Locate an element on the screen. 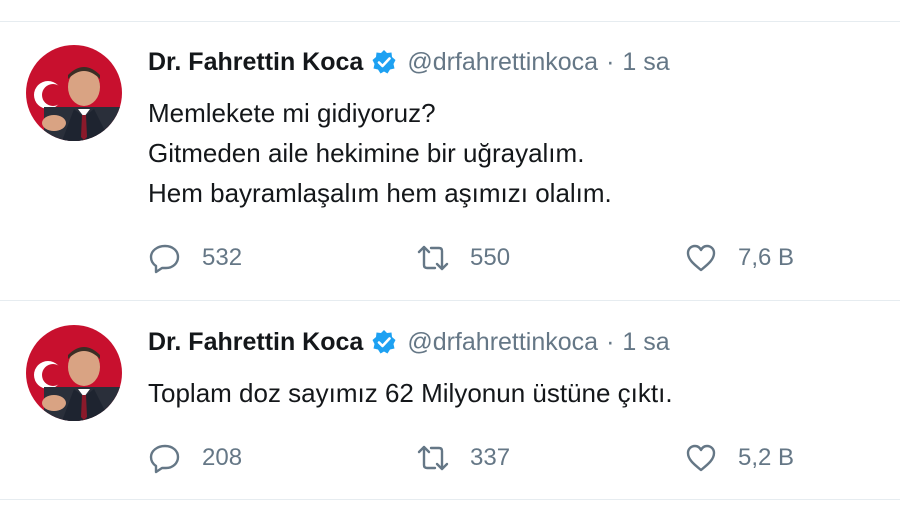 The height and width of the screenshot is (514, 900). tweet-actions: 208 337 5,2 B is located at coordinates (498, 458).